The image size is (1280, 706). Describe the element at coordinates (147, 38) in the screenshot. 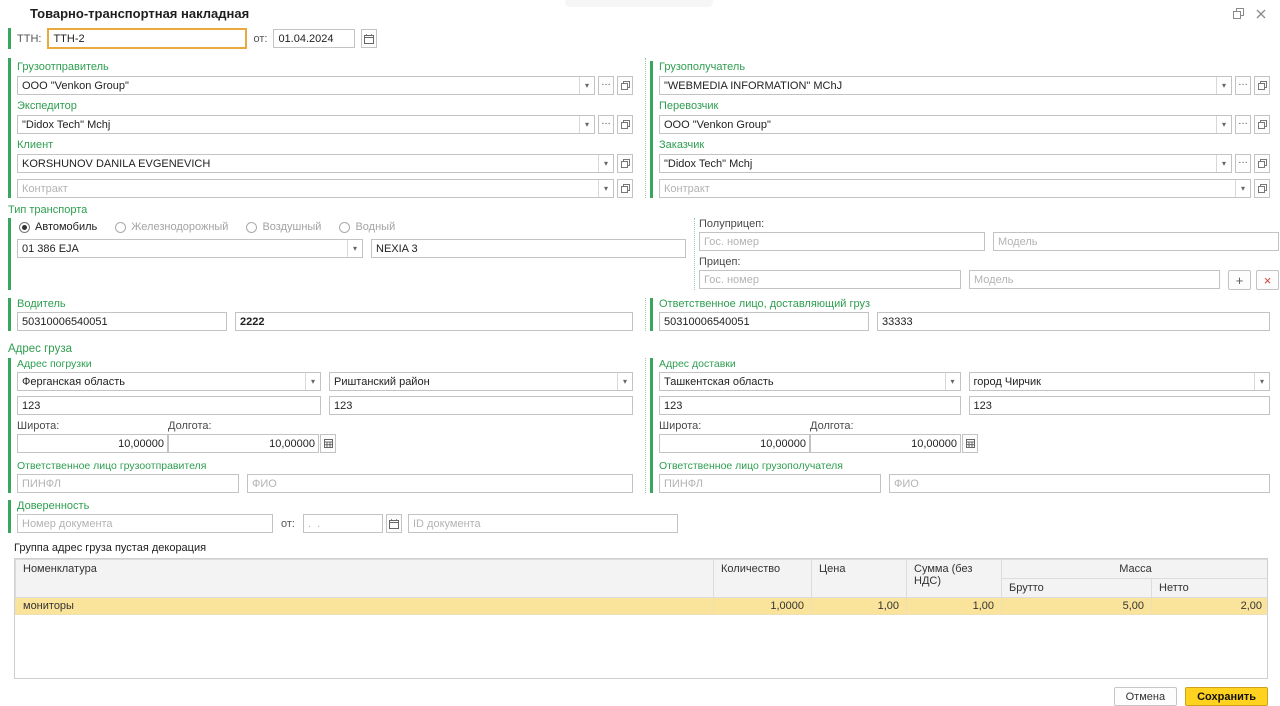

I see `ttn-number-input` at that location.